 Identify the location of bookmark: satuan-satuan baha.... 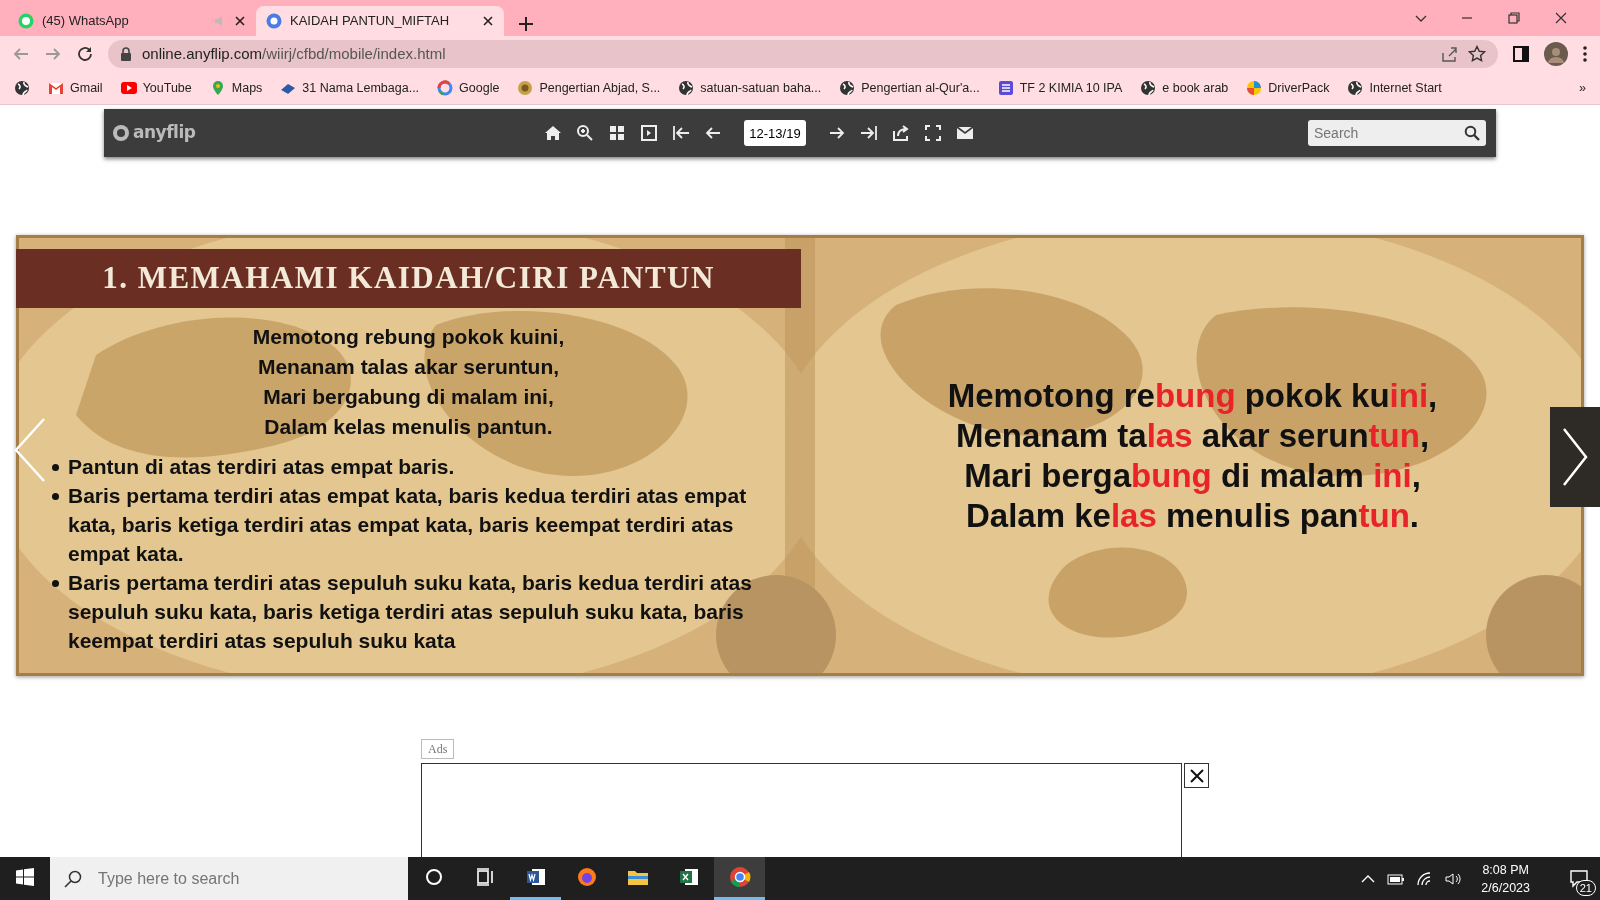
(750, 88).